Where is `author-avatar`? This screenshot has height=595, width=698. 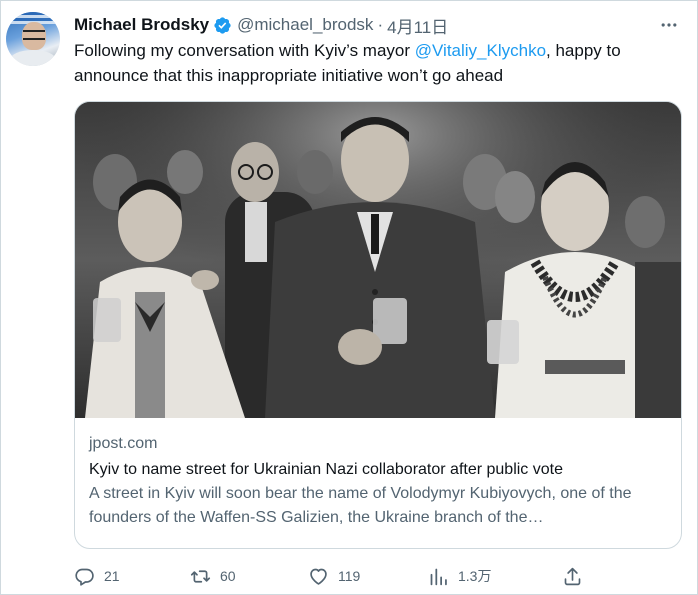
author-avatar is located at coordinates (33, 39).